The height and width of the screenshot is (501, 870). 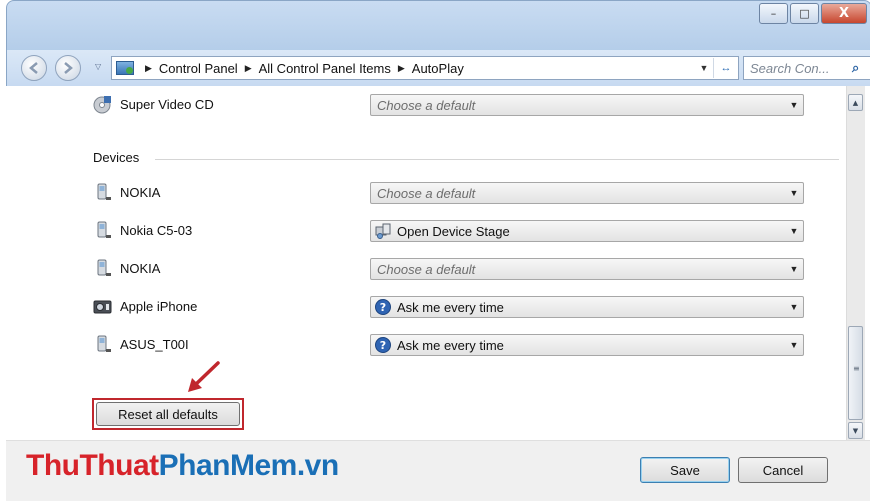 What do you see at coordinates (497, 159) in the screenshot?
I see `section-divider` at bounding box center [497, 159].